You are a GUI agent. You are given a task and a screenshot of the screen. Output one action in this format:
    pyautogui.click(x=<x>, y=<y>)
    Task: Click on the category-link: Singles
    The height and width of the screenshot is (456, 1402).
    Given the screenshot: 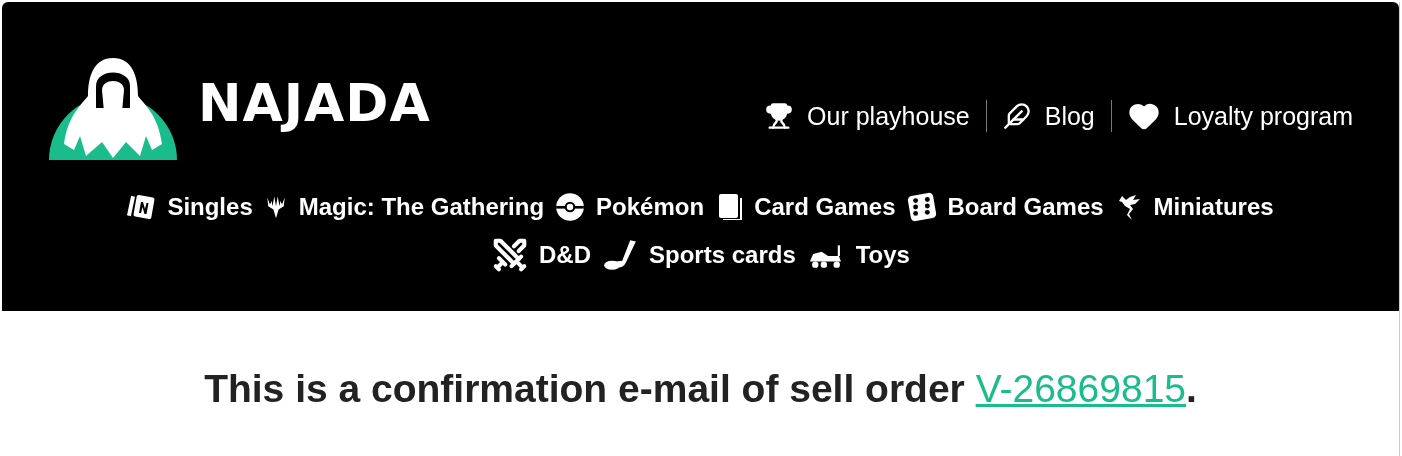 What is the action you would take?
    pyautogui.click(x=210, y=207)
    